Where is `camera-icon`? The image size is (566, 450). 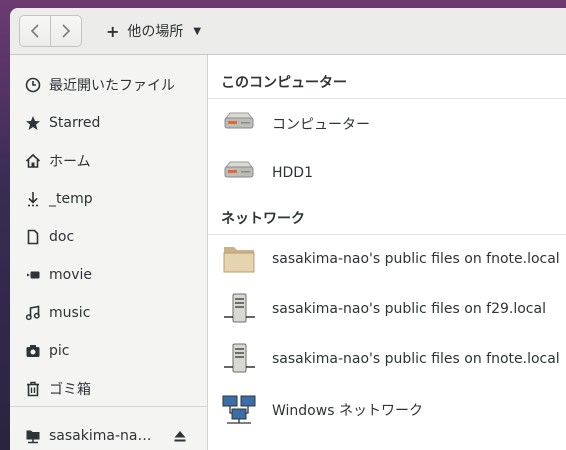
camera-icon is located at coordinates (33, 351).